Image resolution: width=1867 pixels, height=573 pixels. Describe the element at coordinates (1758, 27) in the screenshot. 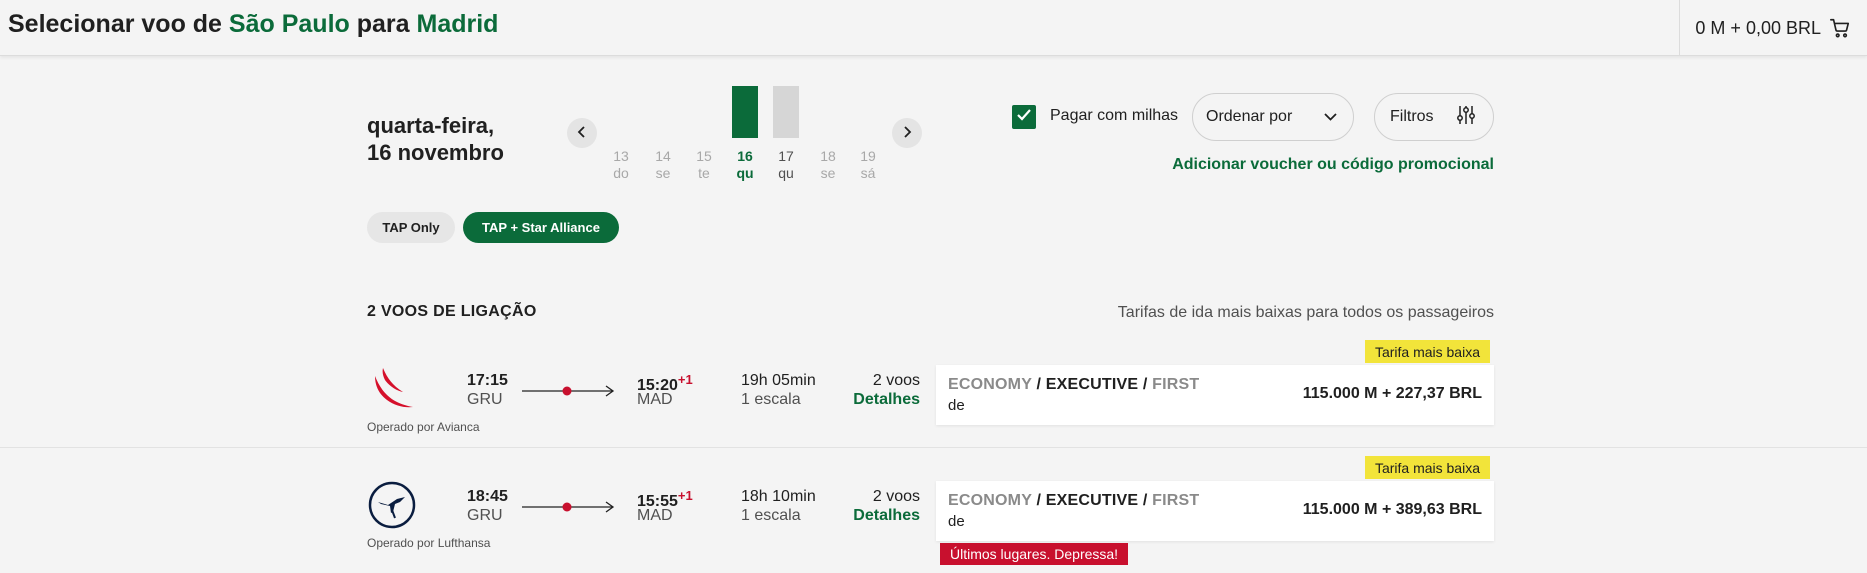

I see `cart-total: 0 M + 0,00 BRL` at that location.